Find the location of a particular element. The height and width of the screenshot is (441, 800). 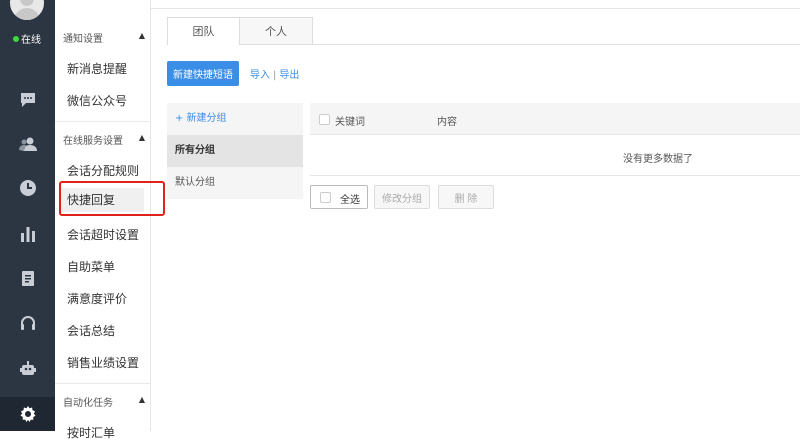

online-status: 在线 is located at coordinates (27, 38).